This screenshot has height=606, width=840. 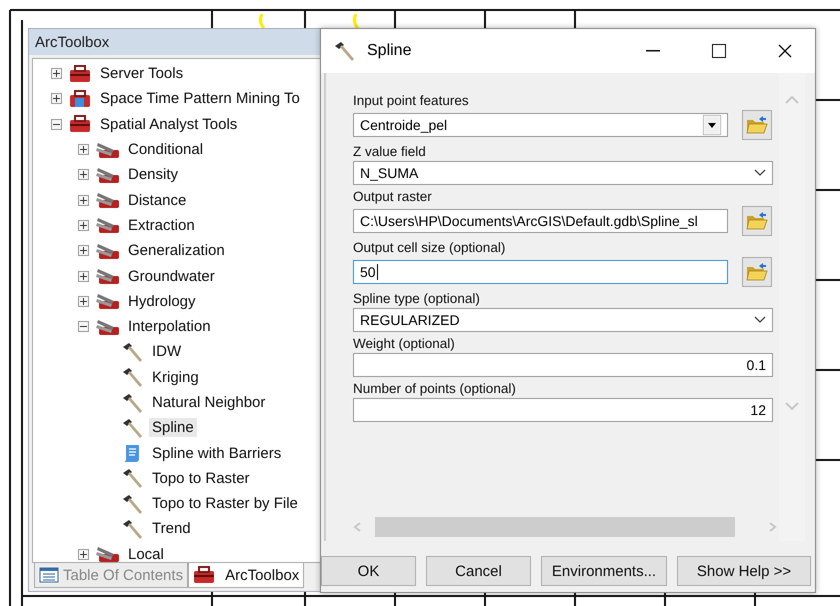 I want to click on tree-item: Space Time Pattern Mining To, so click(x=200, y=98).